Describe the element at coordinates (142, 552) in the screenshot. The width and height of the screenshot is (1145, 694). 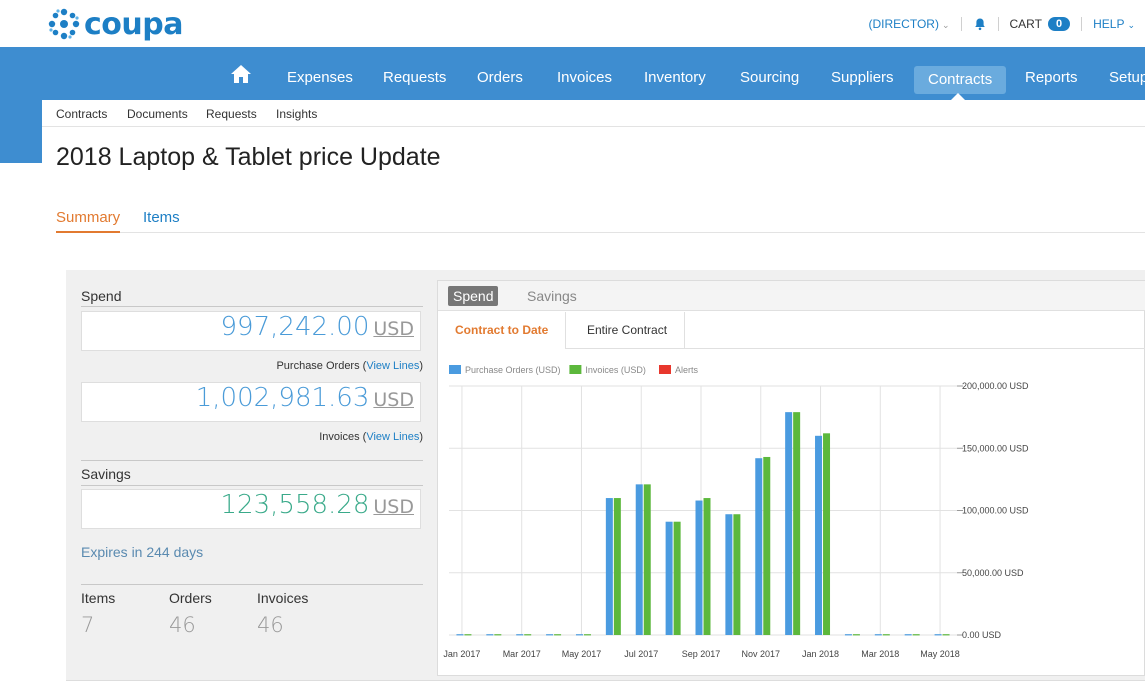
I see `expires-text: Expires in 244 days` at that location.